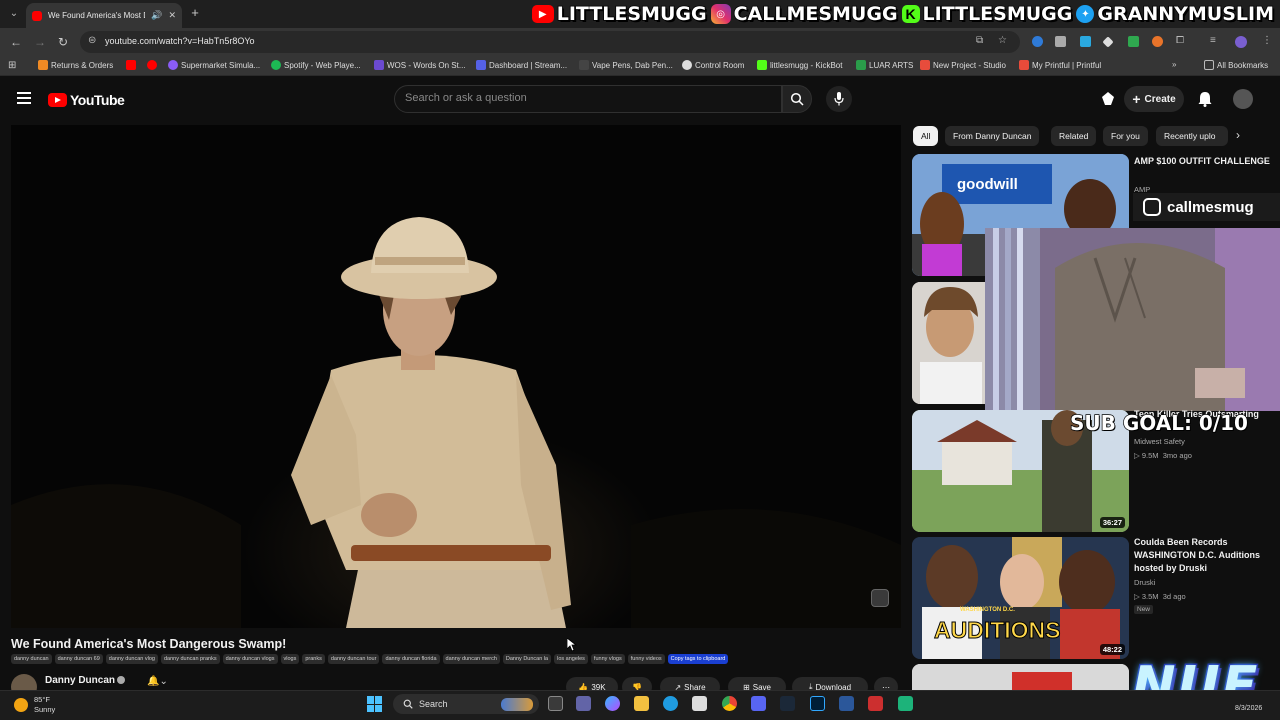  Describe the element at coordinates (641, 703) in the screenshot. I see `file-explorer-icon` at that location.